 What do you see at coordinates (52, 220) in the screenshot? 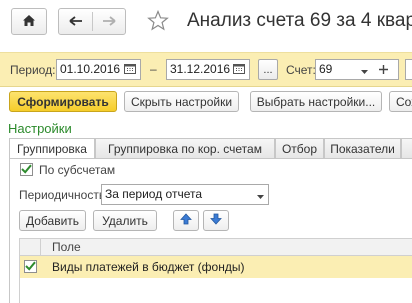
I see `add-button: Добавить` at bounding box center [52, 220].